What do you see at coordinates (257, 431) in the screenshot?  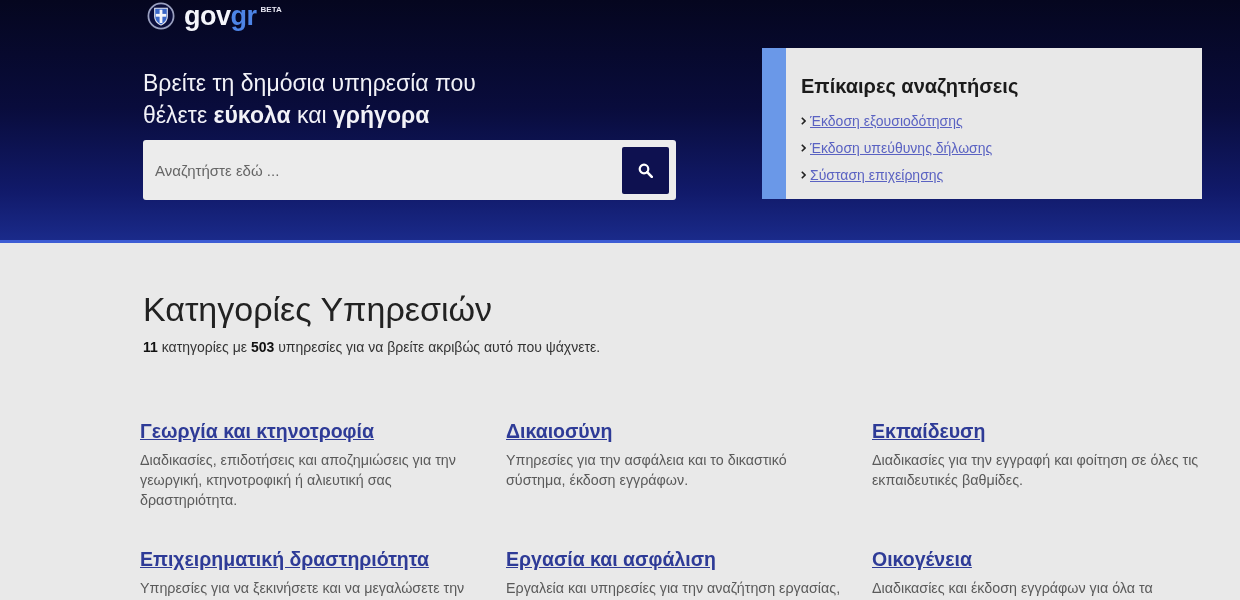 I see `category-link: Γεωργία και κτηνοτροφία` at bounding box center [257, 431].